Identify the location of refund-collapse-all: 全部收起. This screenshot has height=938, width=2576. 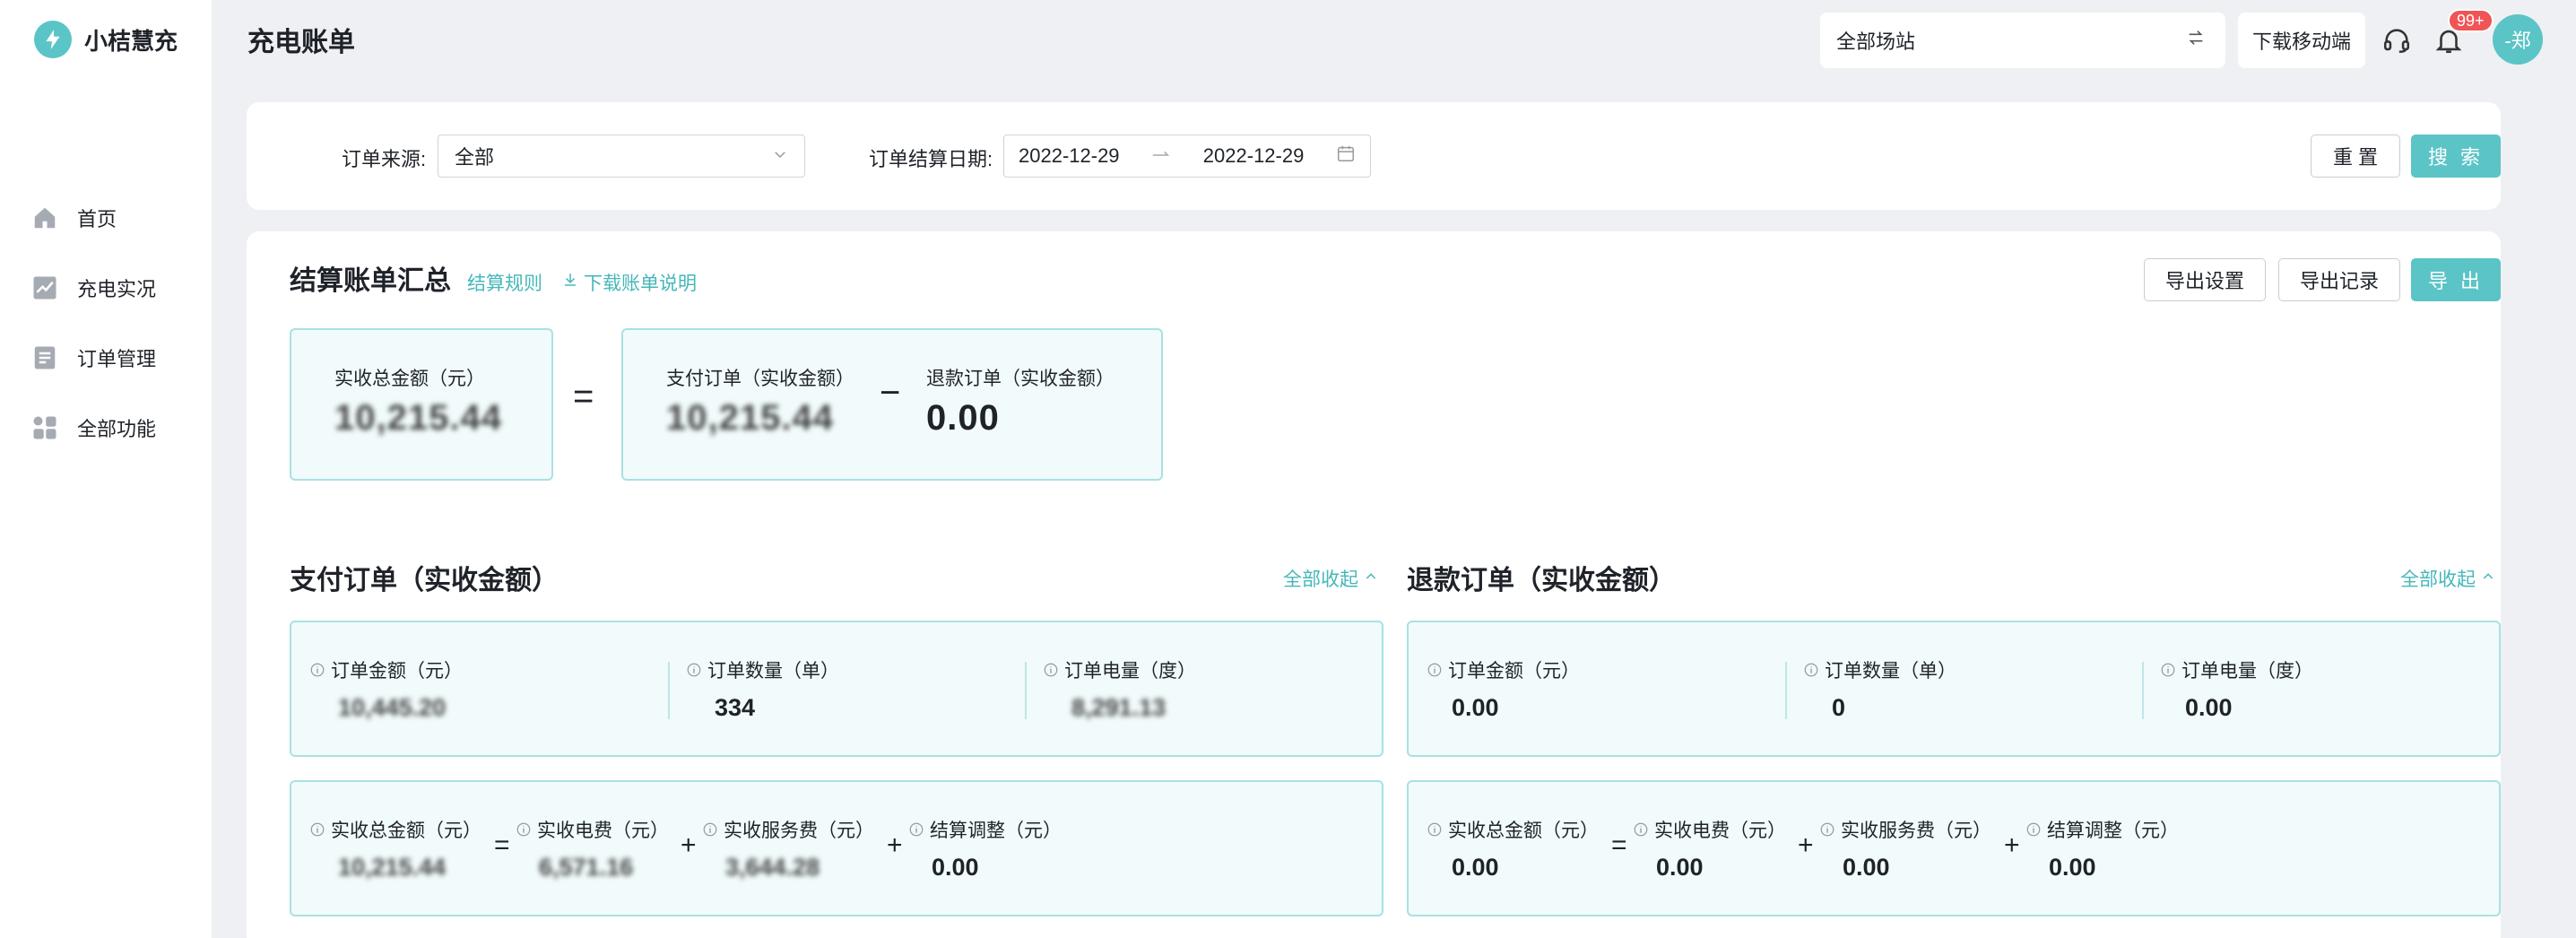
(2447, 579).